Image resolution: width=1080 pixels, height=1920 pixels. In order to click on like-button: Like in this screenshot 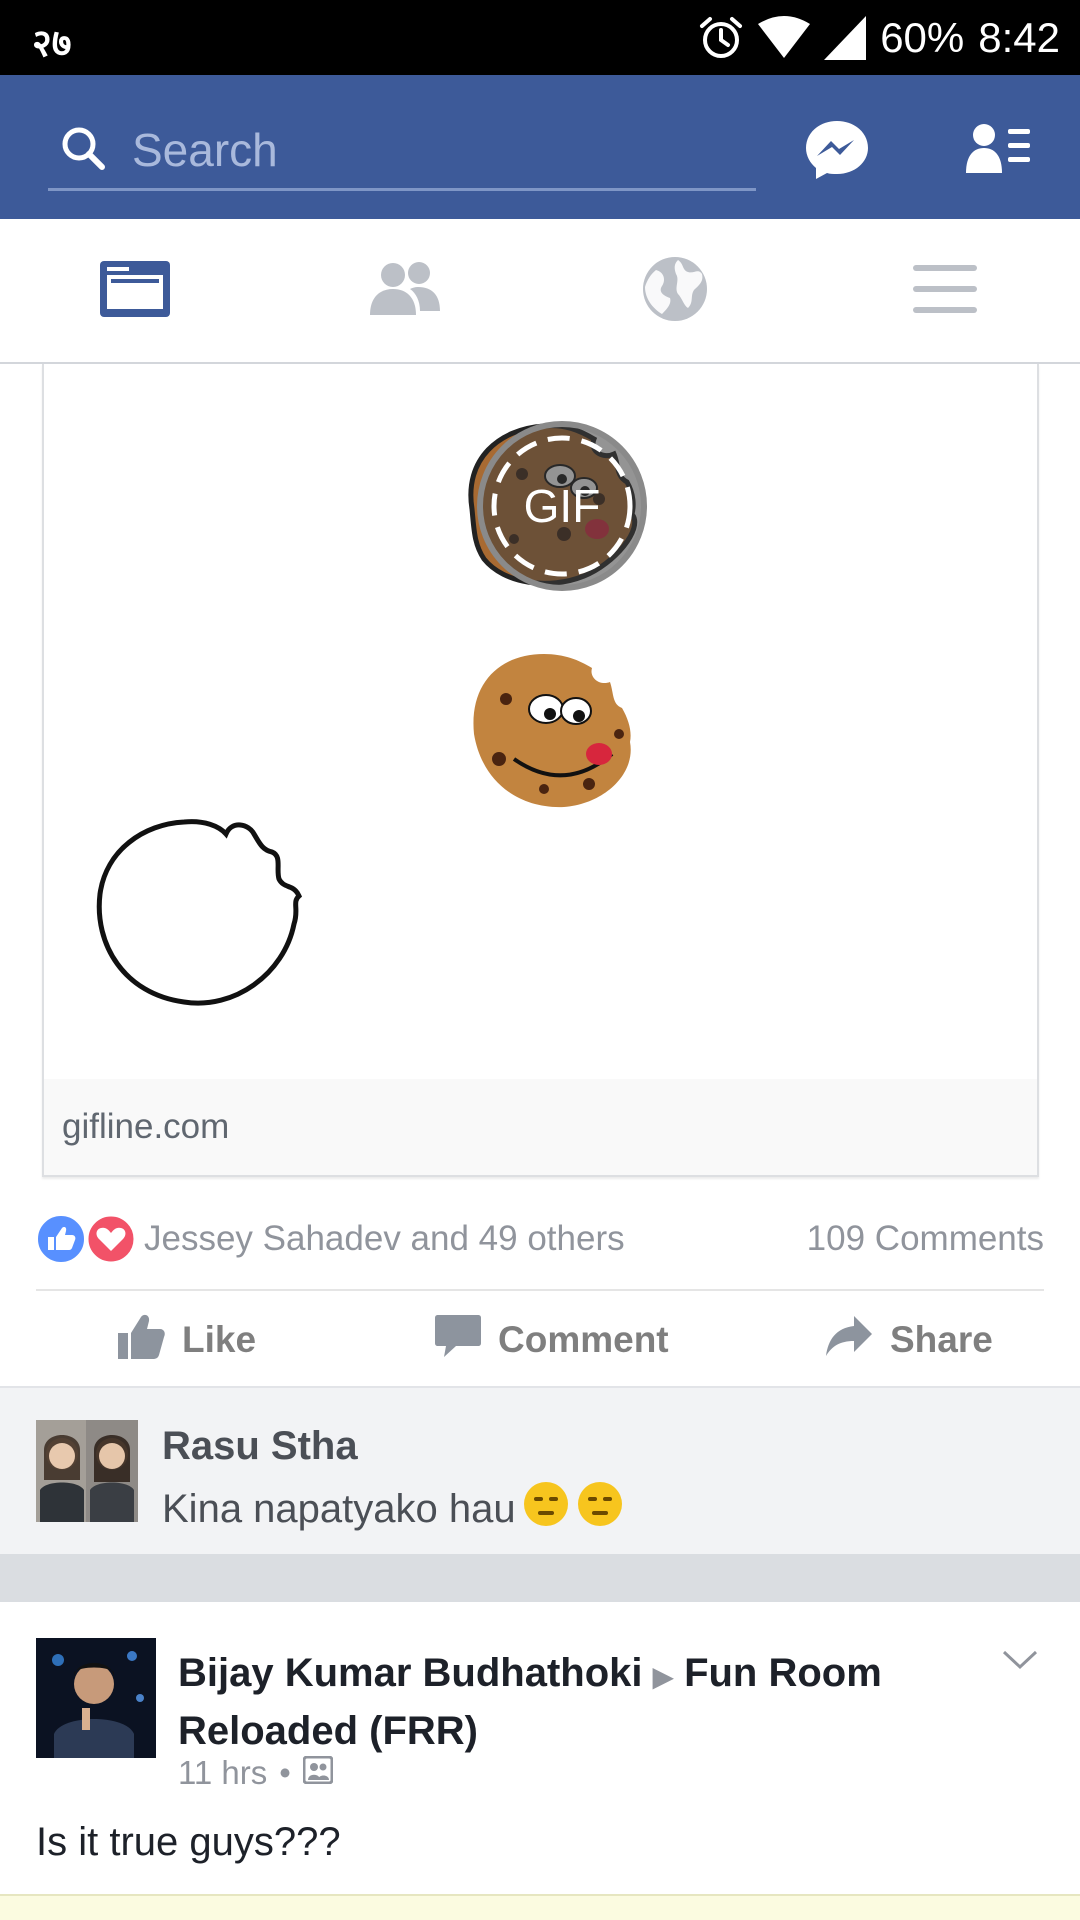, I will do `click(186, 1340)`.